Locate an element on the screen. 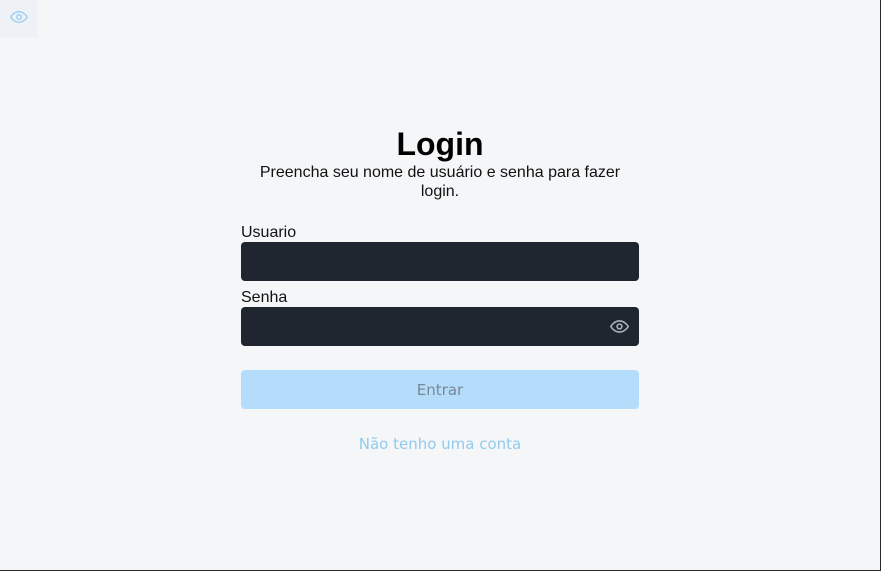 This screenshot has width=881, height=571. password-label: Senha is located at coordinates (264, 297).